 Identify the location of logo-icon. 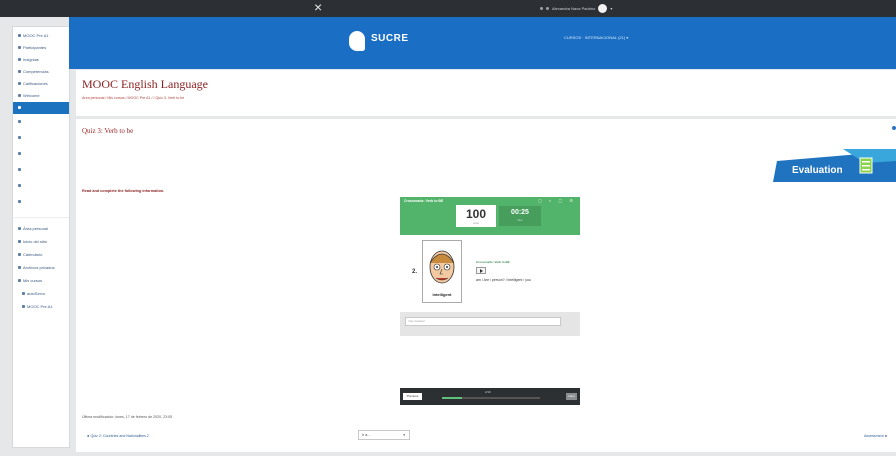
(357, 41).